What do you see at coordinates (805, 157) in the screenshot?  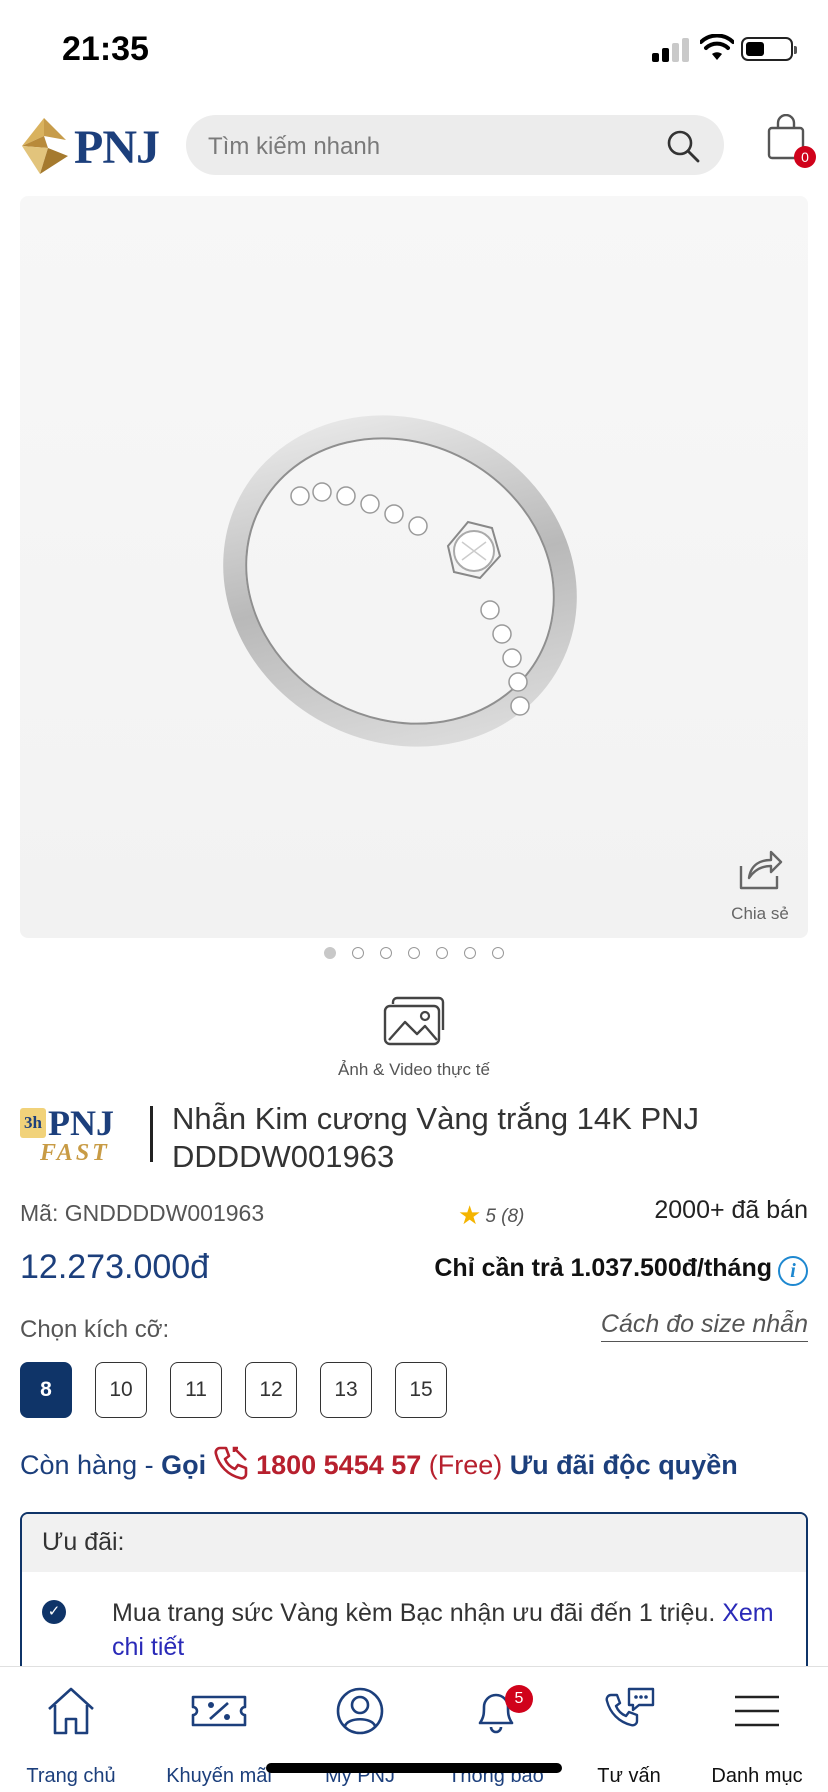 I see `cart-count-badge: 0` at bounding box center [805, 157].